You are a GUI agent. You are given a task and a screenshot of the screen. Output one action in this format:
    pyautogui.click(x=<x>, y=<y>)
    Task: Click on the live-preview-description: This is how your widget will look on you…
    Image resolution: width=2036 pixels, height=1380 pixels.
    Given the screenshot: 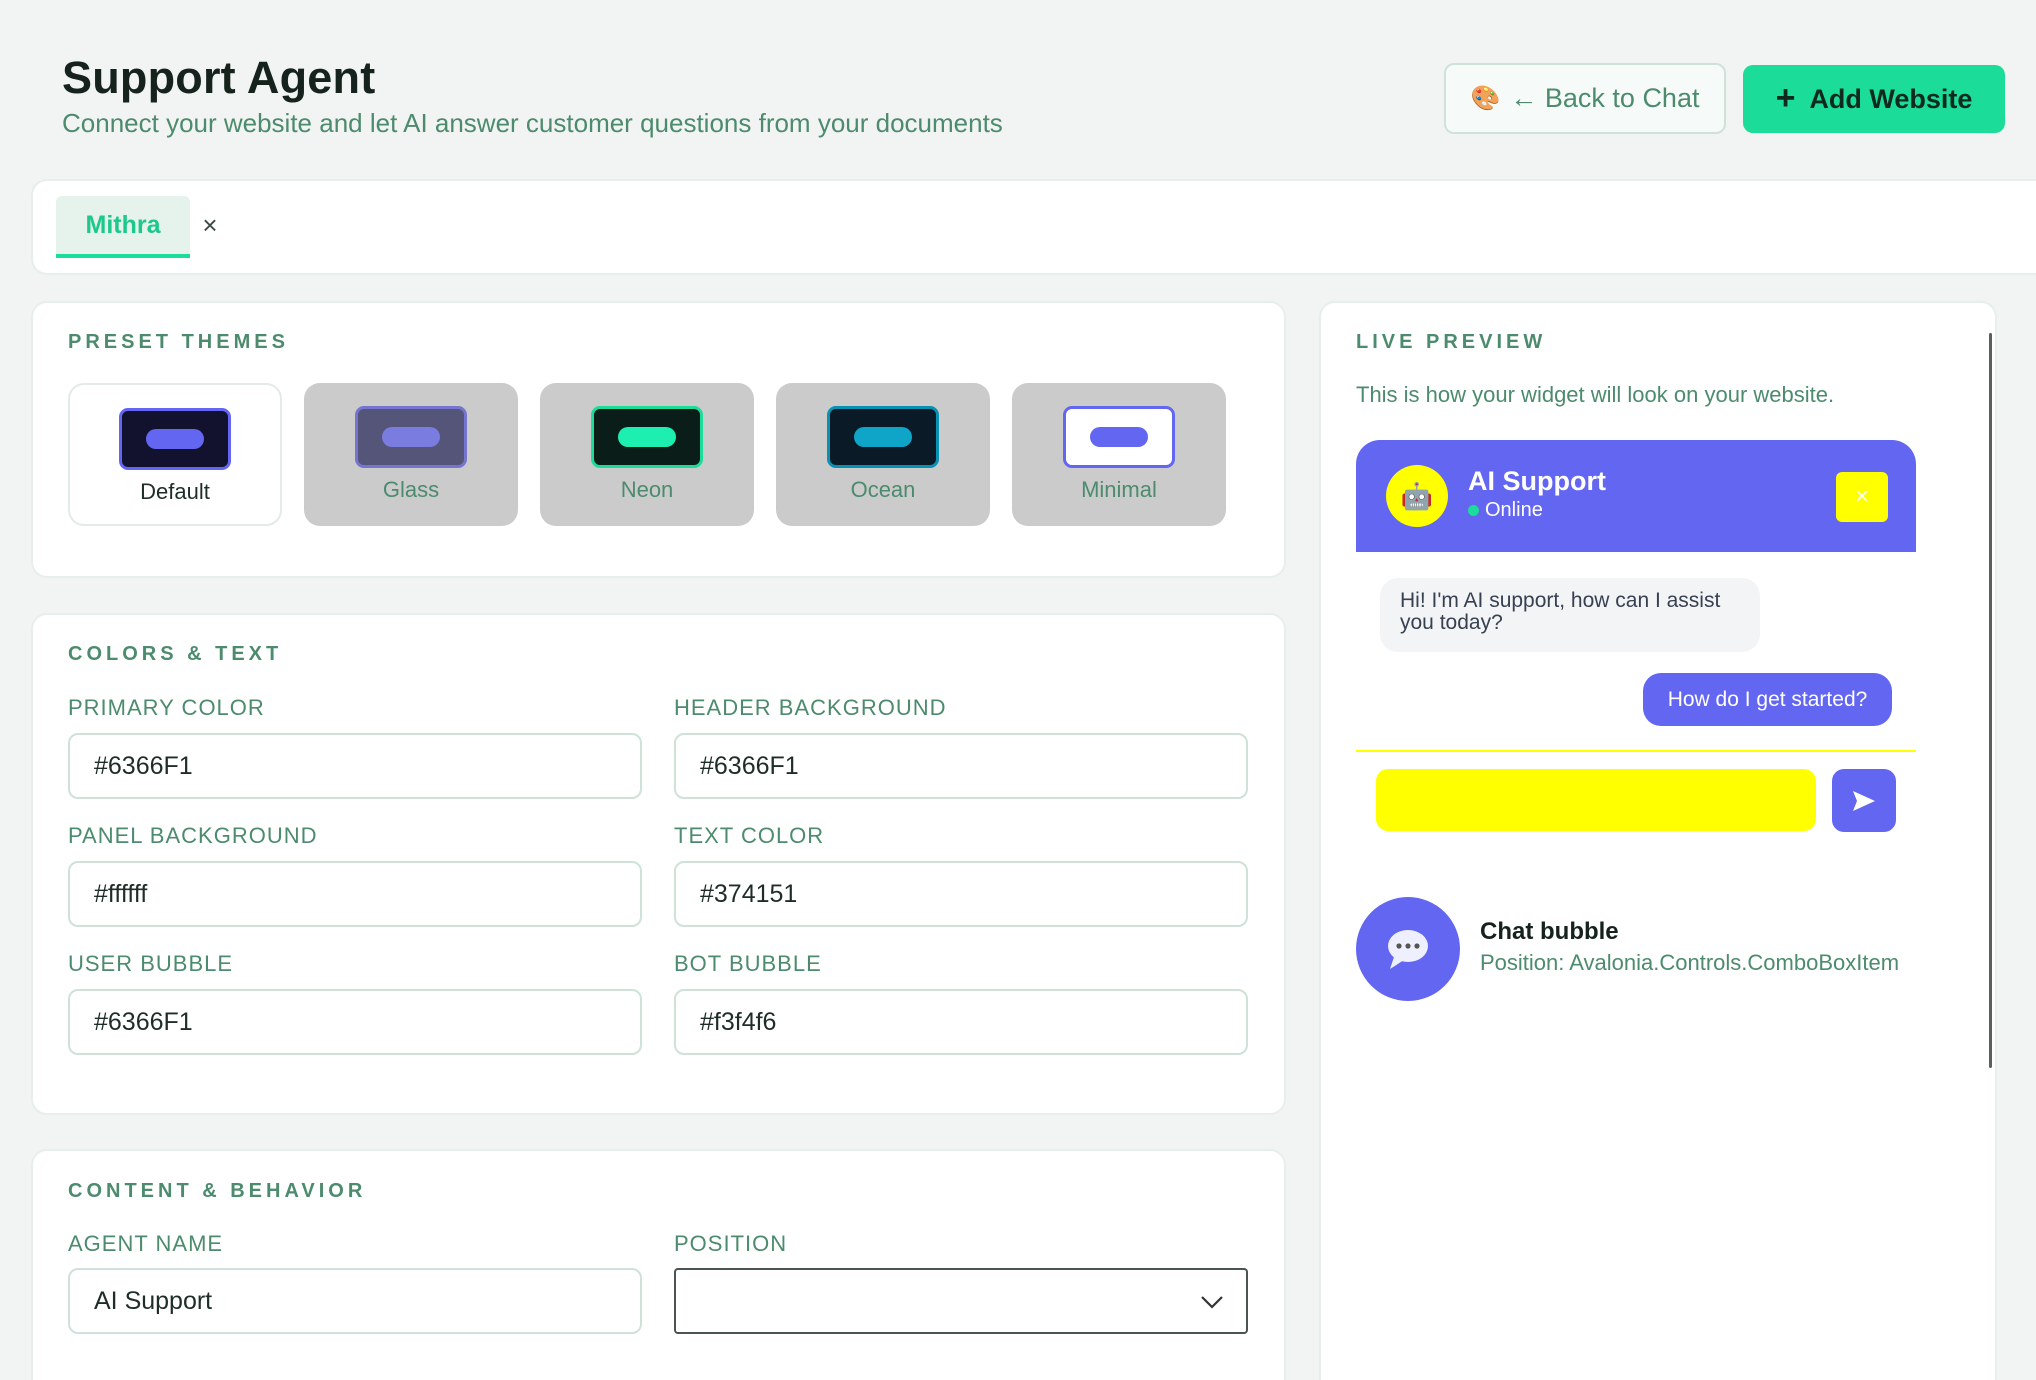 What is the action you would take?
    pyautogui.click(x=1595, y=394)
    